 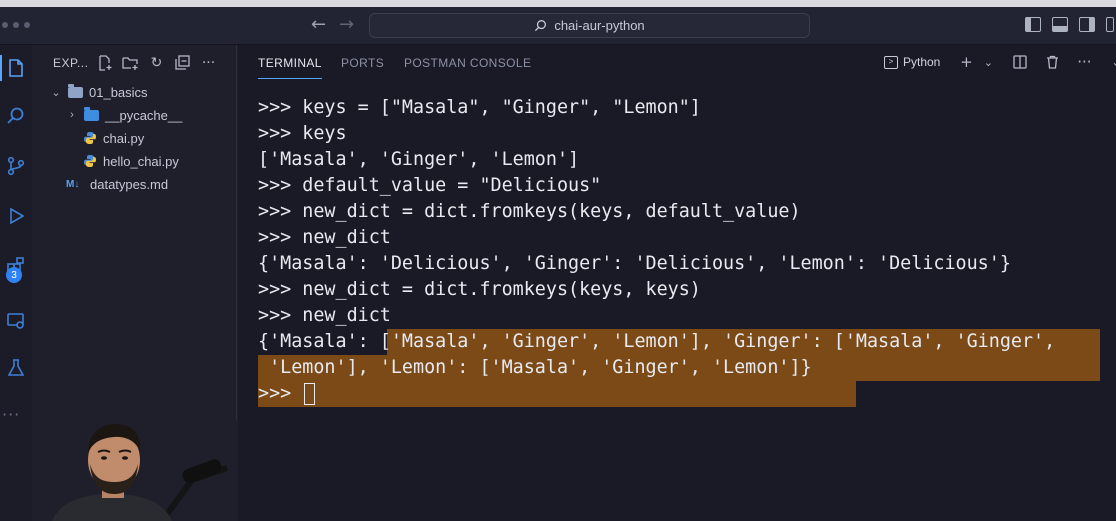 What do you see at coordinates (318, 24) in the screenshot?
I see `back-arrow-icon: ←` at bounding box center [318, 24].